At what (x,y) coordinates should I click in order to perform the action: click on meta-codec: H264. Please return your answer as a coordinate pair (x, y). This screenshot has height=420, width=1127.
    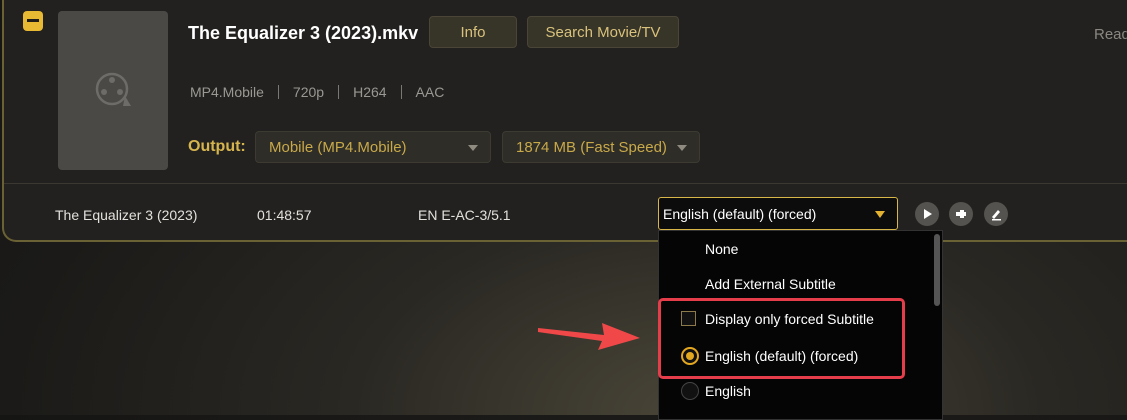
    Looking at the image, I should click on (370, 92).